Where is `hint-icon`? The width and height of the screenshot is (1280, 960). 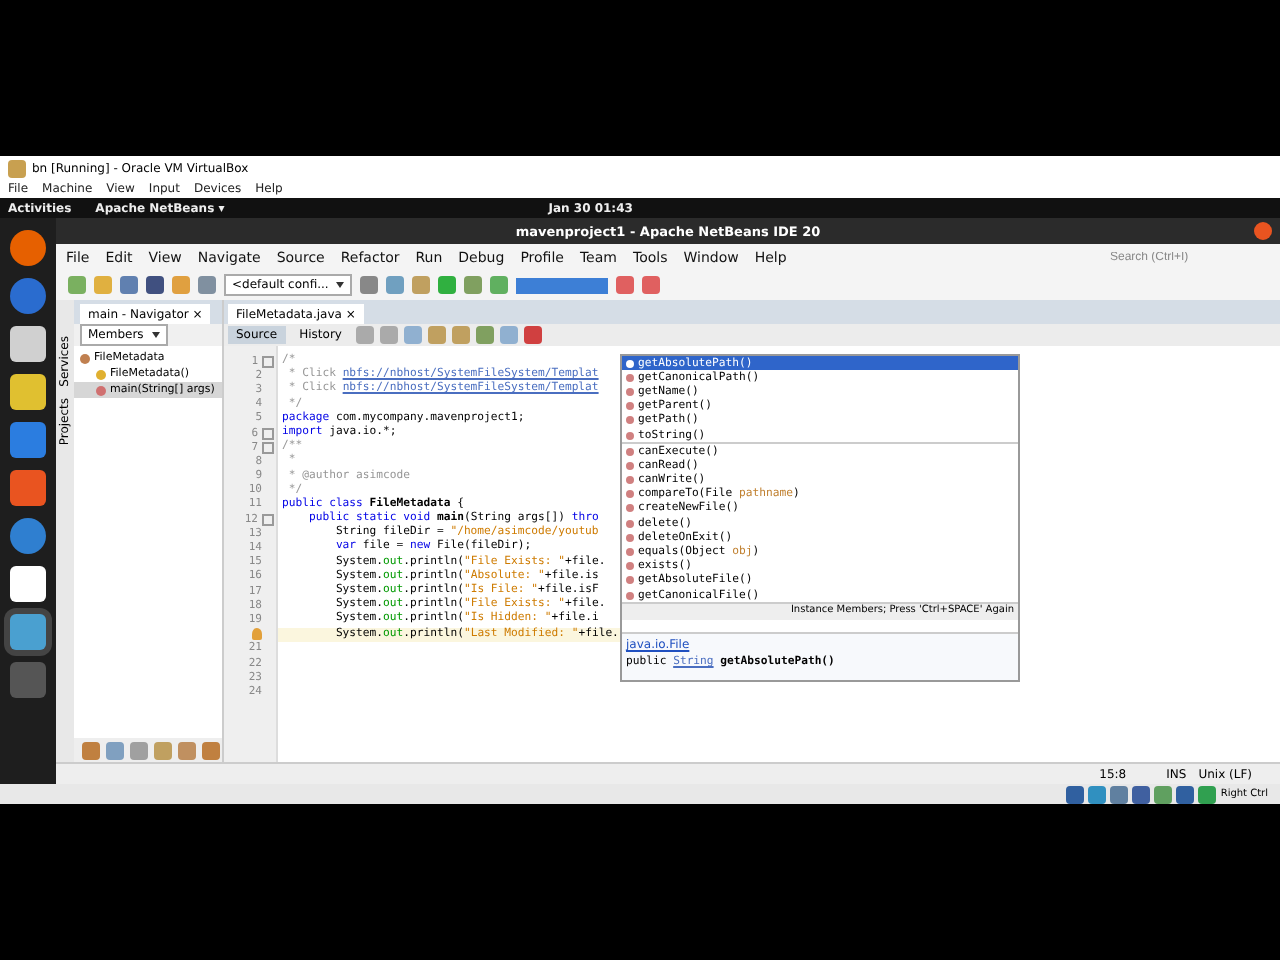 hint-icon is located at coordinates (257, 634).